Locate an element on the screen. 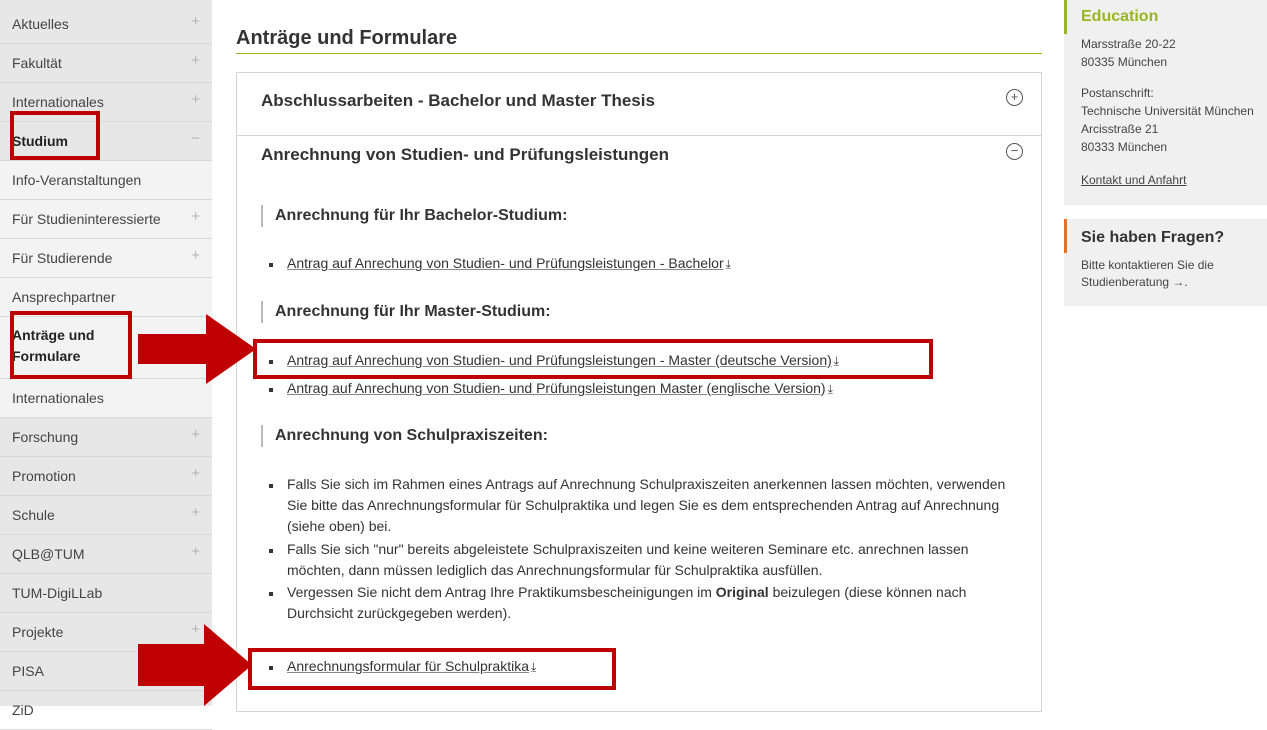  kontakt-anfahrt-link: Kontakt und Anfahrt is located at coordinates (1133, 180).